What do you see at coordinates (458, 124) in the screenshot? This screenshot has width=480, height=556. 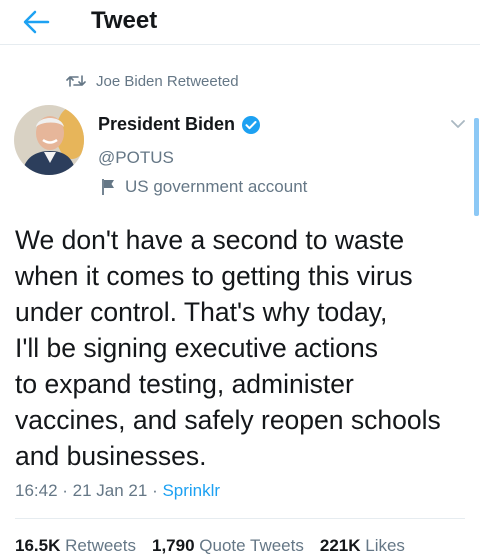 I see `chevron-down-icon` at bounding box center [458, 124].